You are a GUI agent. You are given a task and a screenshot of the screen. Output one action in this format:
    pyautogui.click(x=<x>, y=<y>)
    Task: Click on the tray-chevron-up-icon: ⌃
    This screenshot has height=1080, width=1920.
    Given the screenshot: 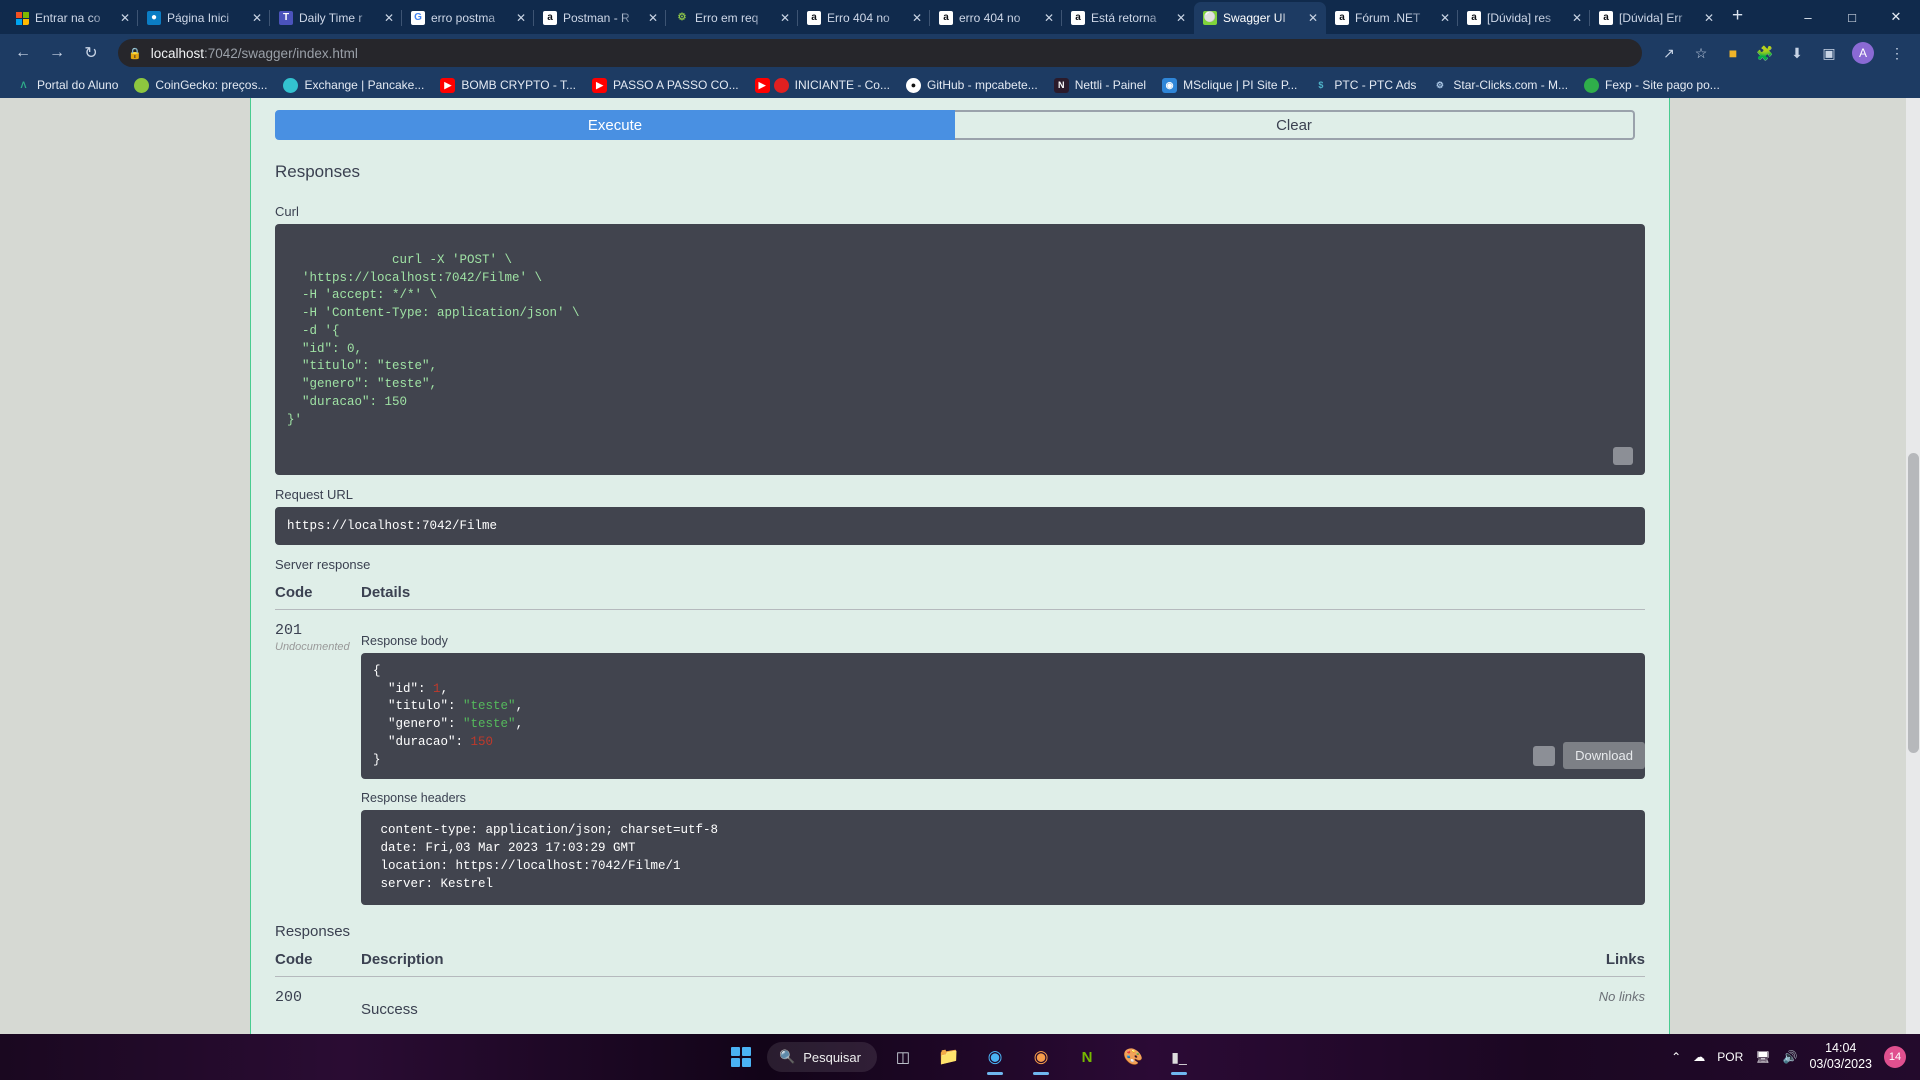 What is the action you would take?
    pyautogui.click(x=1676, y=1057)
    